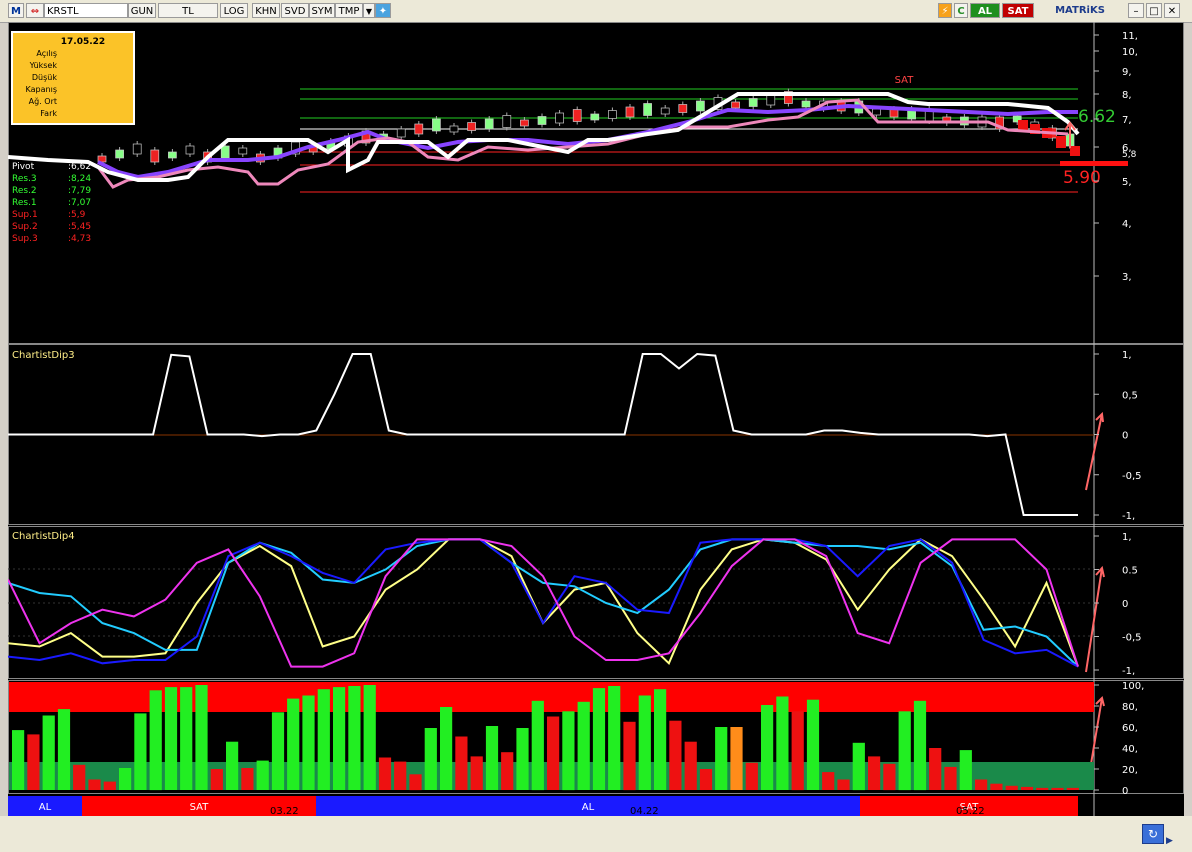  I want to click on info-label-close: Kapanış, so click(41, 89).